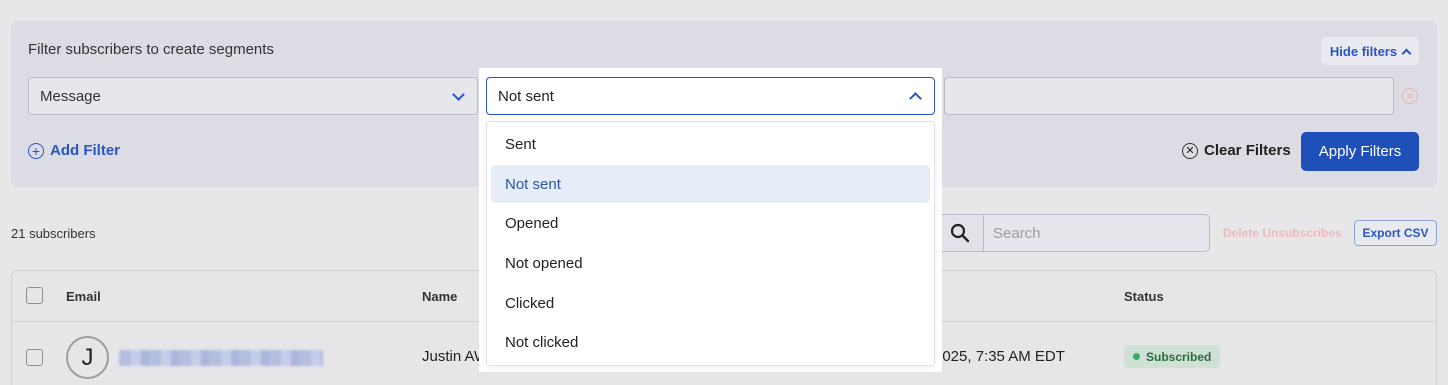 The width and height of the screenshot is (1448, 385). What do you see at coordinates (1360, 151) in the screenshot?
I see `apply-filters-button: Apply Filters` at bounding box center [1360, 151].